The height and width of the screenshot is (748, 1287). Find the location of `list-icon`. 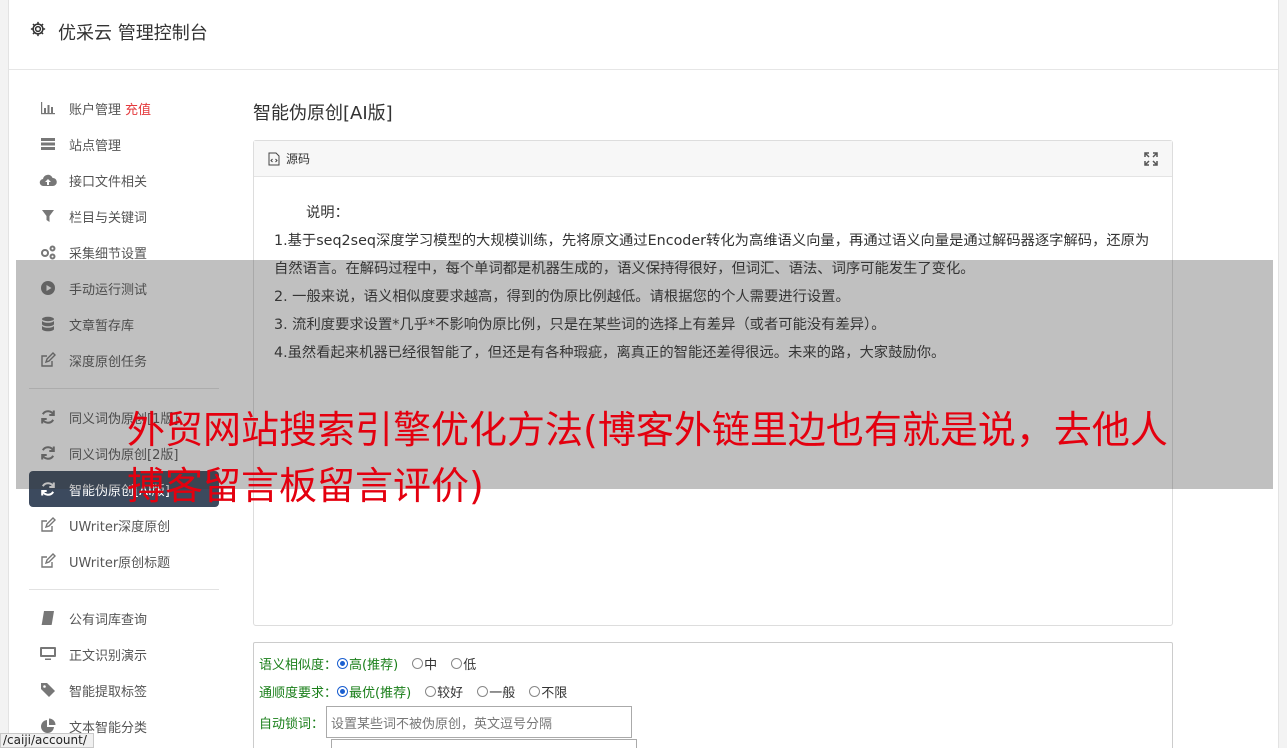

list-icon is located at coordinates (48, 144).